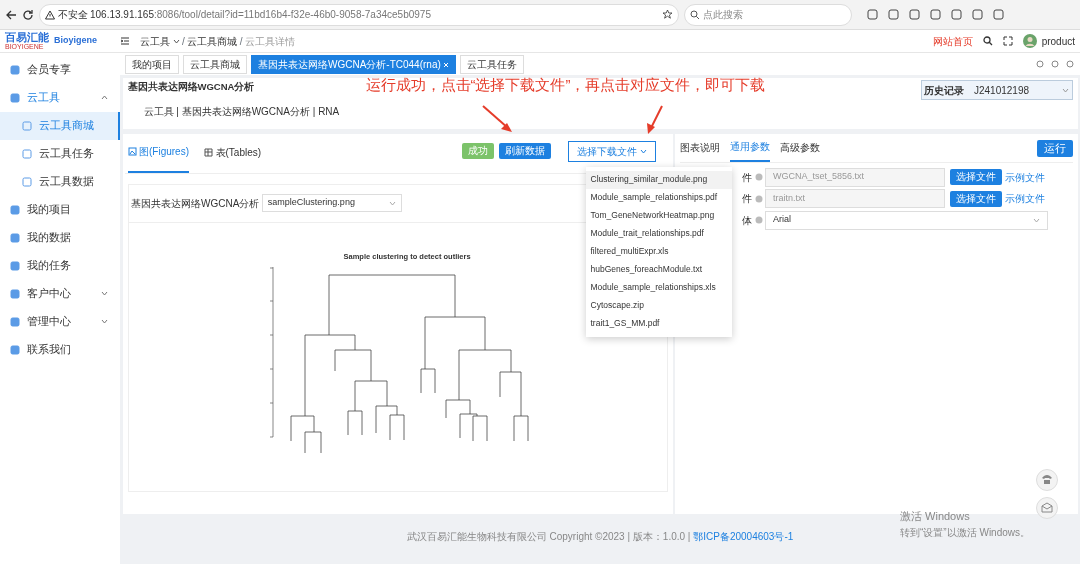  Describe the element at coordinates (965, 532) in the screenshot. I see `os-notice-text: 转到“设置”以激活 Windows。` at that location.